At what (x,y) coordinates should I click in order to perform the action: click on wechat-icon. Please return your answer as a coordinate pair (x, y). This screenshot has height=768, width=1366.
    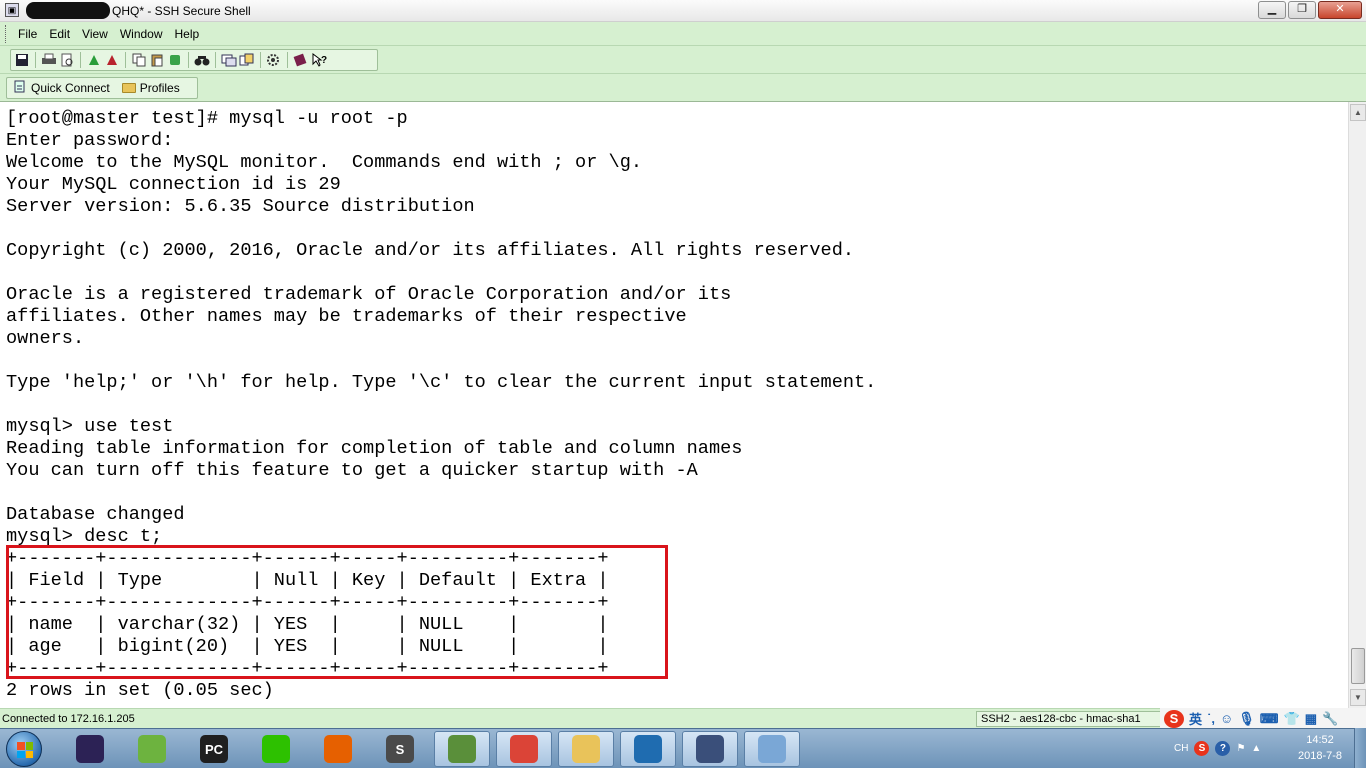
    Looking at the image, I should click on (276, 749).